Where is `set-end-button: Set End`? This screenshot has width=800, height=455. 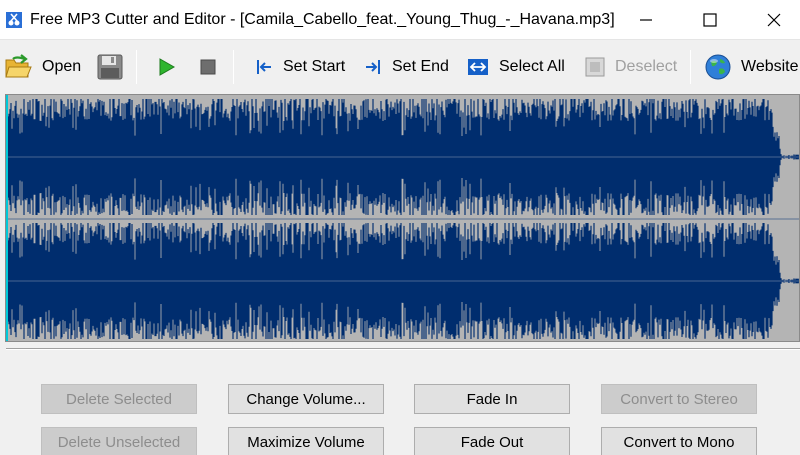
set-end-button: Set End is located at coordinates (406, 67).